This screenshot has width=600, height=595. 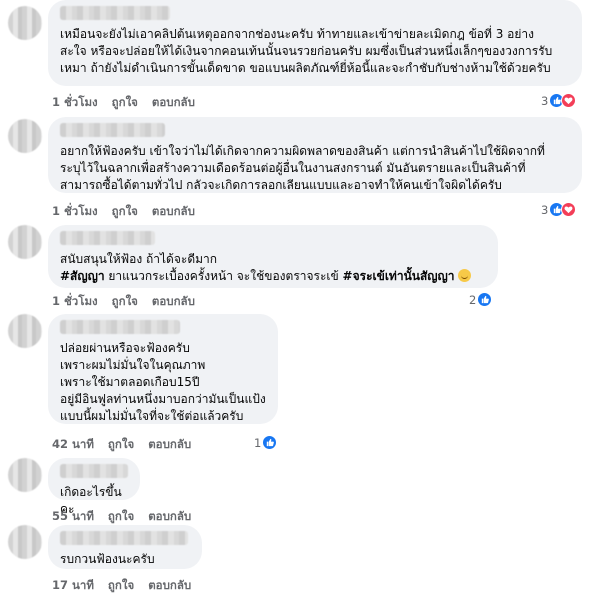 What do you see at coordinates (94, 487) in the screenshot?
I see `comment-bubble: เกิดอะไรขึ้นคะ` at bounding box center [94, 487].